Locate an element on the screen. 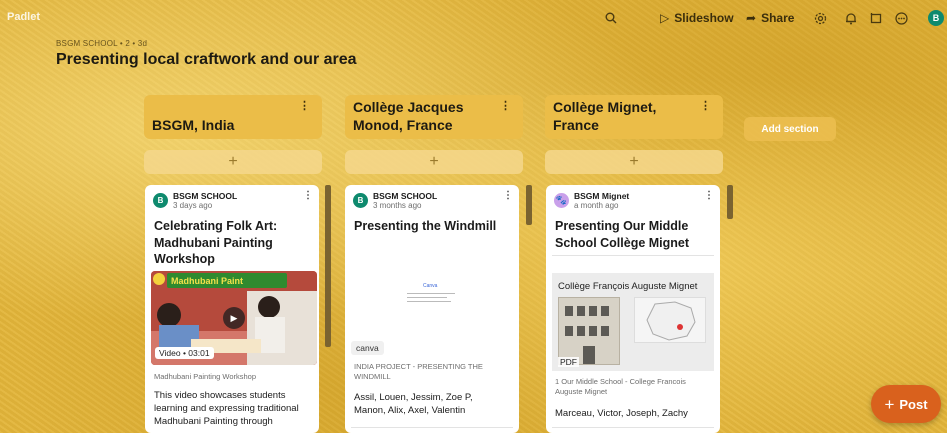 This screenshot has width=947, height=433. gear-icon is located at coordinates (820, 18).